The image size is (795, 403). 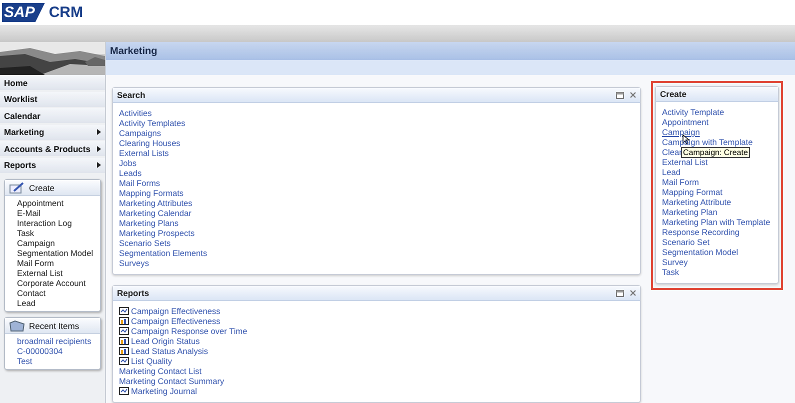 I want to click on search-link: Jobs, so click(x=128, y=163).